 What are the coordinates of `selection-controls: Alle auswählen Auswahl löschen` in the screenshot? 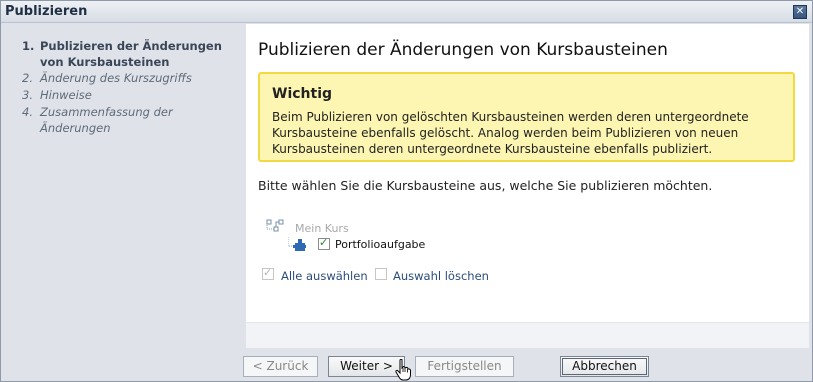 It's located at (412, 275).